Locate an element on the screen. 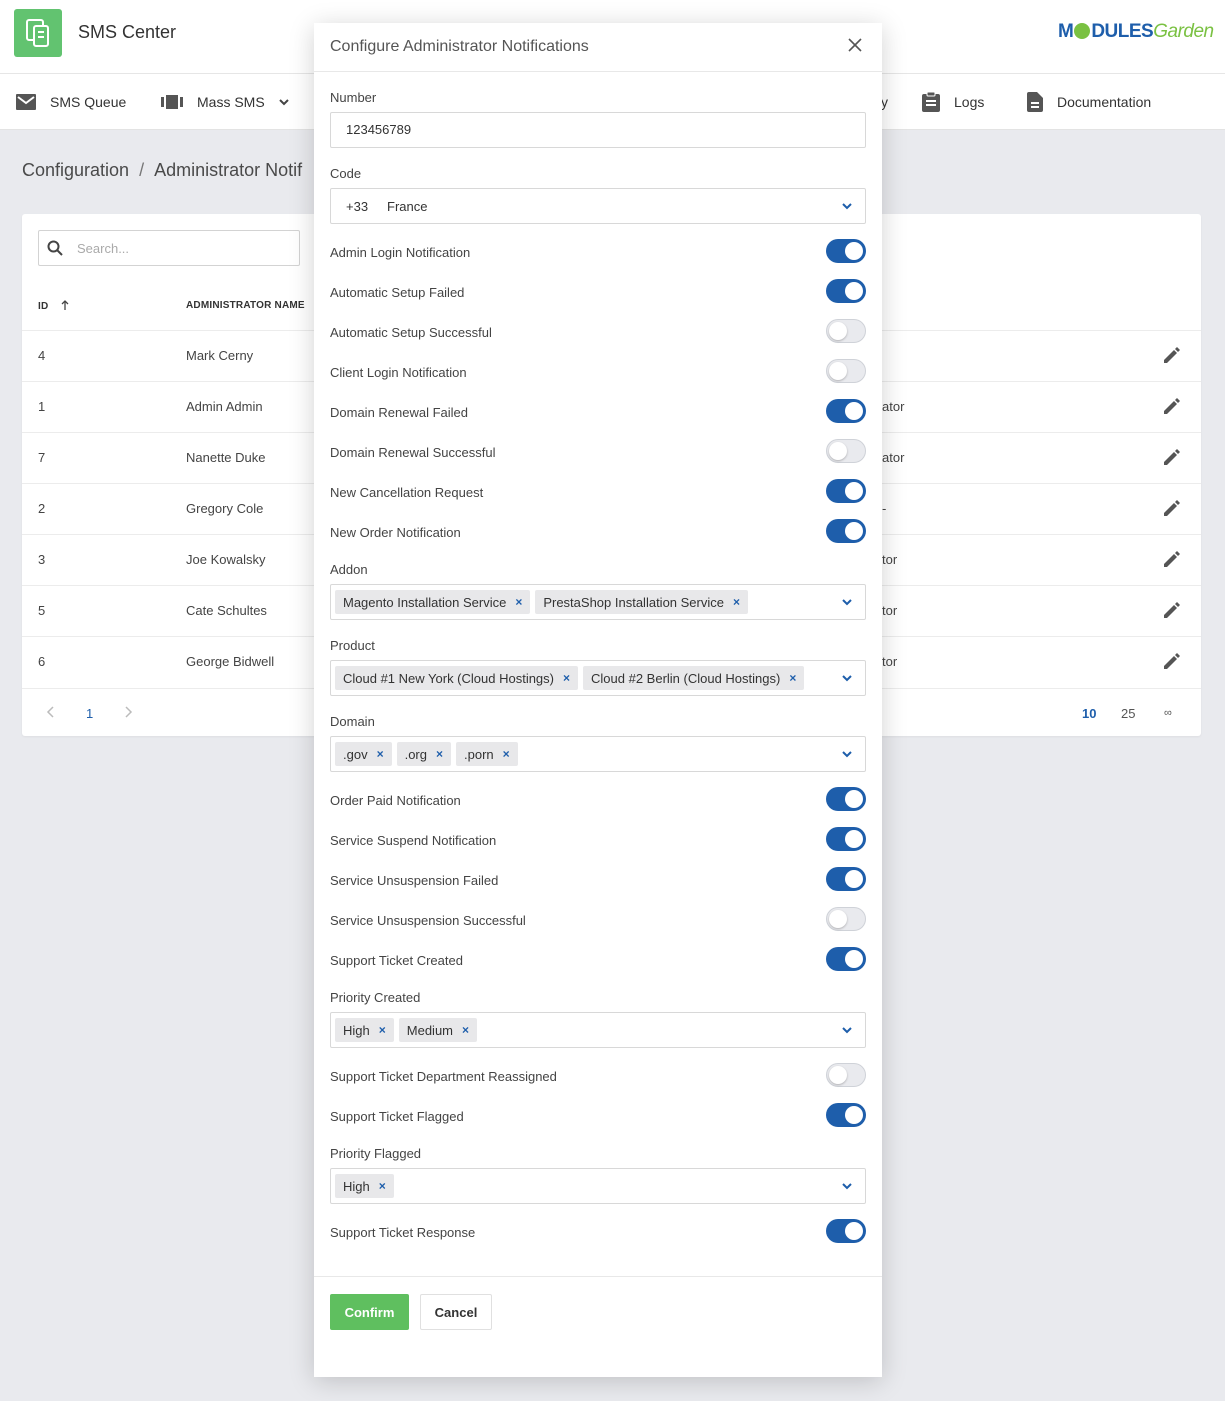 This screenshot has height=1401, width=1225. cancel-button: Cancel is located at coordinates (456, 1312).